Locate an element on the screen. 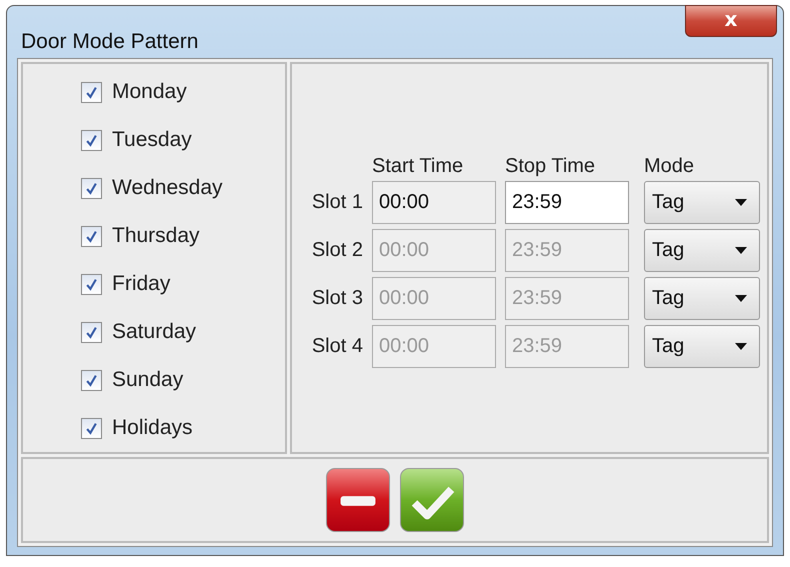  checkbox-label: Friday is located at coordinates (141, 284).